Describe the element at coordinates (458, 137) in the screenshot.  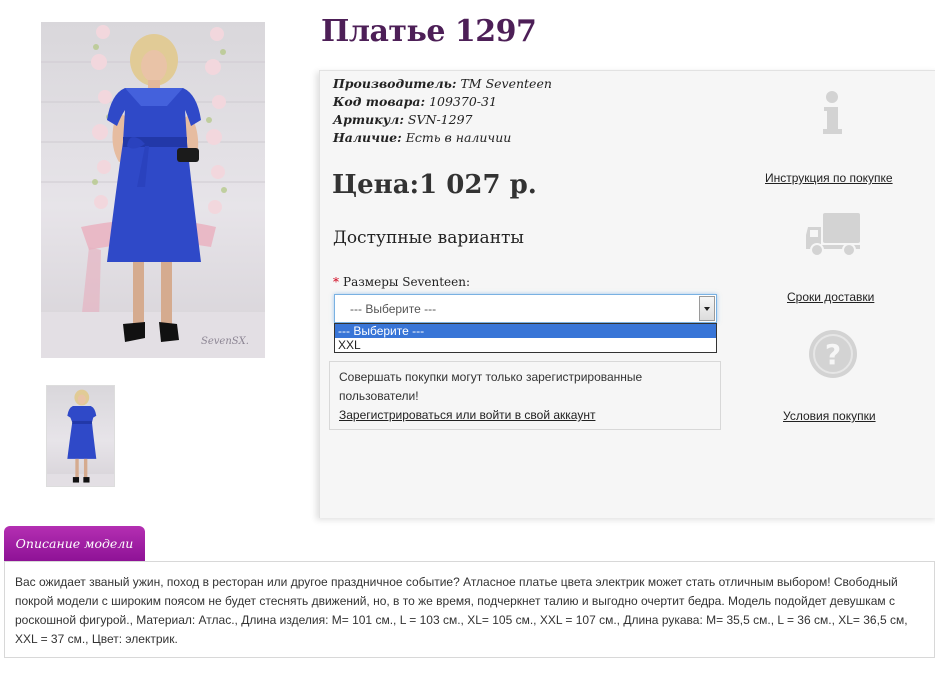
I see `availability-value: Есть в наличии` at that location.